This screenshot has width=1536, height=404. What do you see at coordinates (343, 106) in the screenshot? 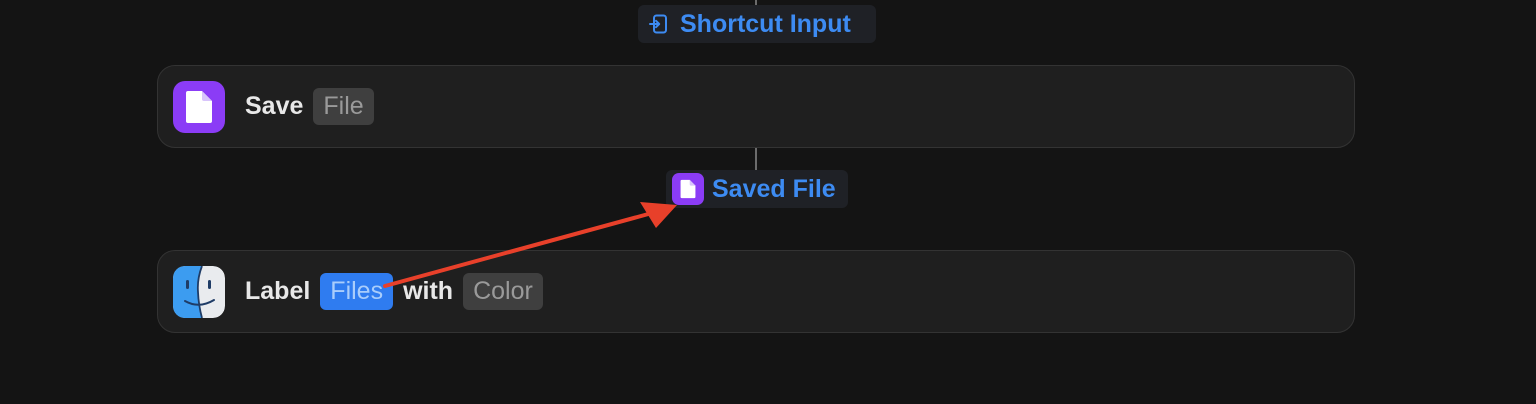
I see `file-parameter-placeholder: File` at bounding box center [343, 106].